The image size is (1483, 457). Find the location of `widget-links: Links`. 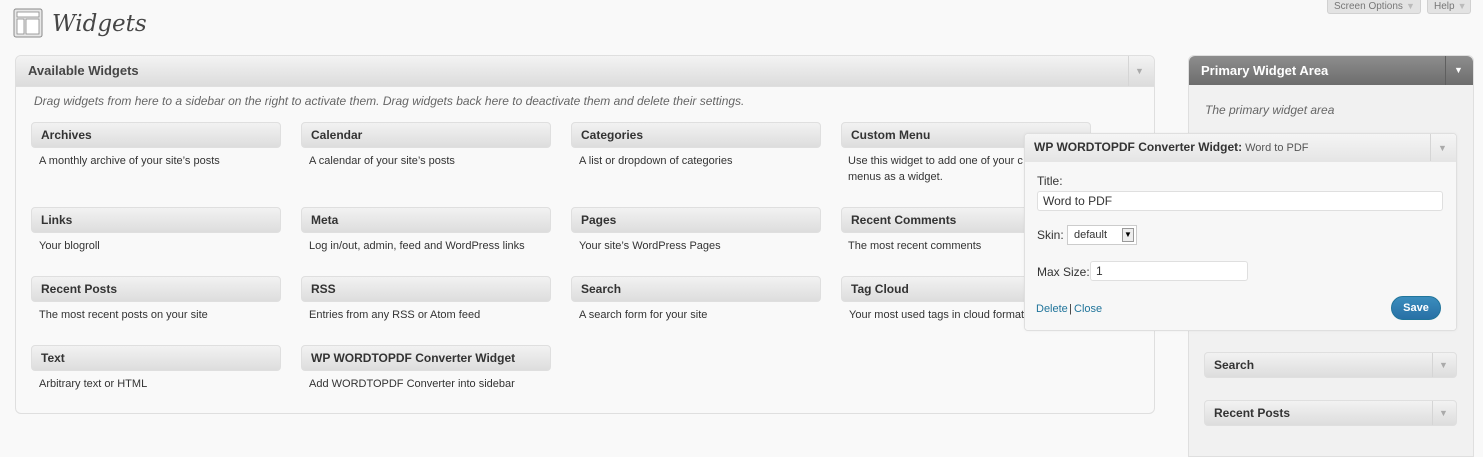

widget-links: Links is located at coordinates (156, 220).